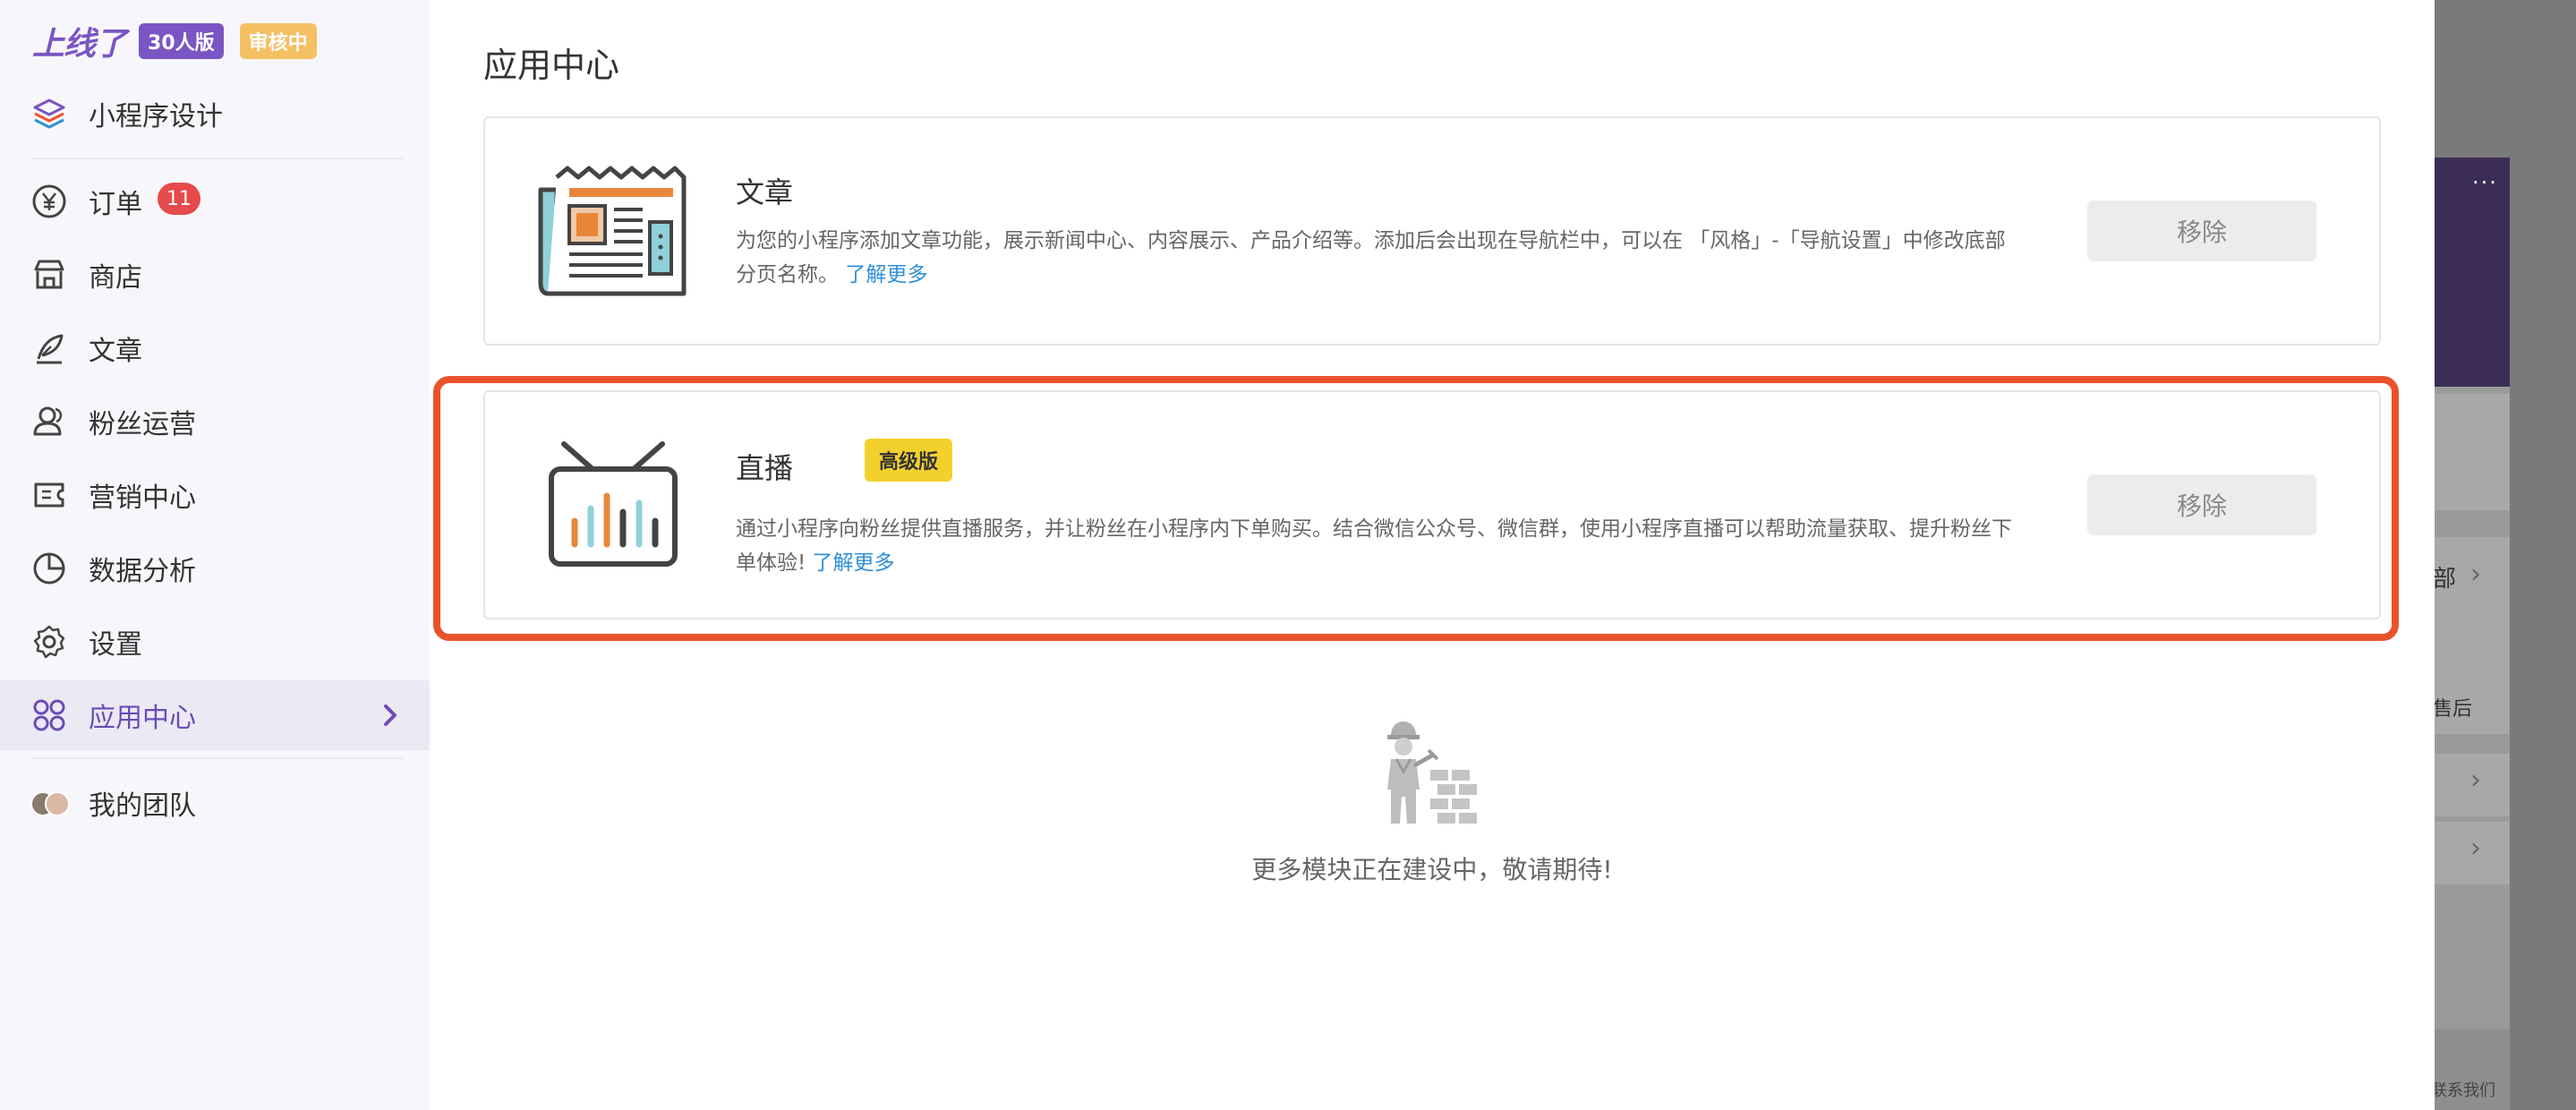  Describe the element at coordinates (142, 424) in the screenshot. I see `sidebar-item-label: 粉丝运营` at that location.